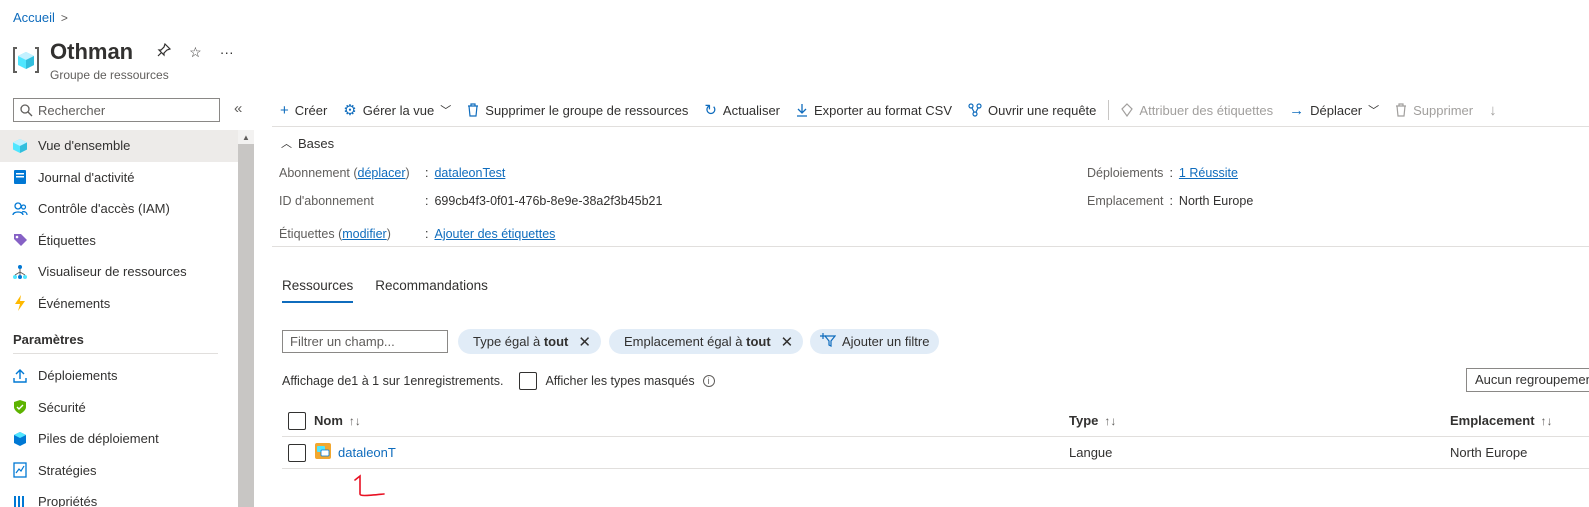  I want to click on sidebar-item-overview: Vue d'ensemble, so click(119, 146).